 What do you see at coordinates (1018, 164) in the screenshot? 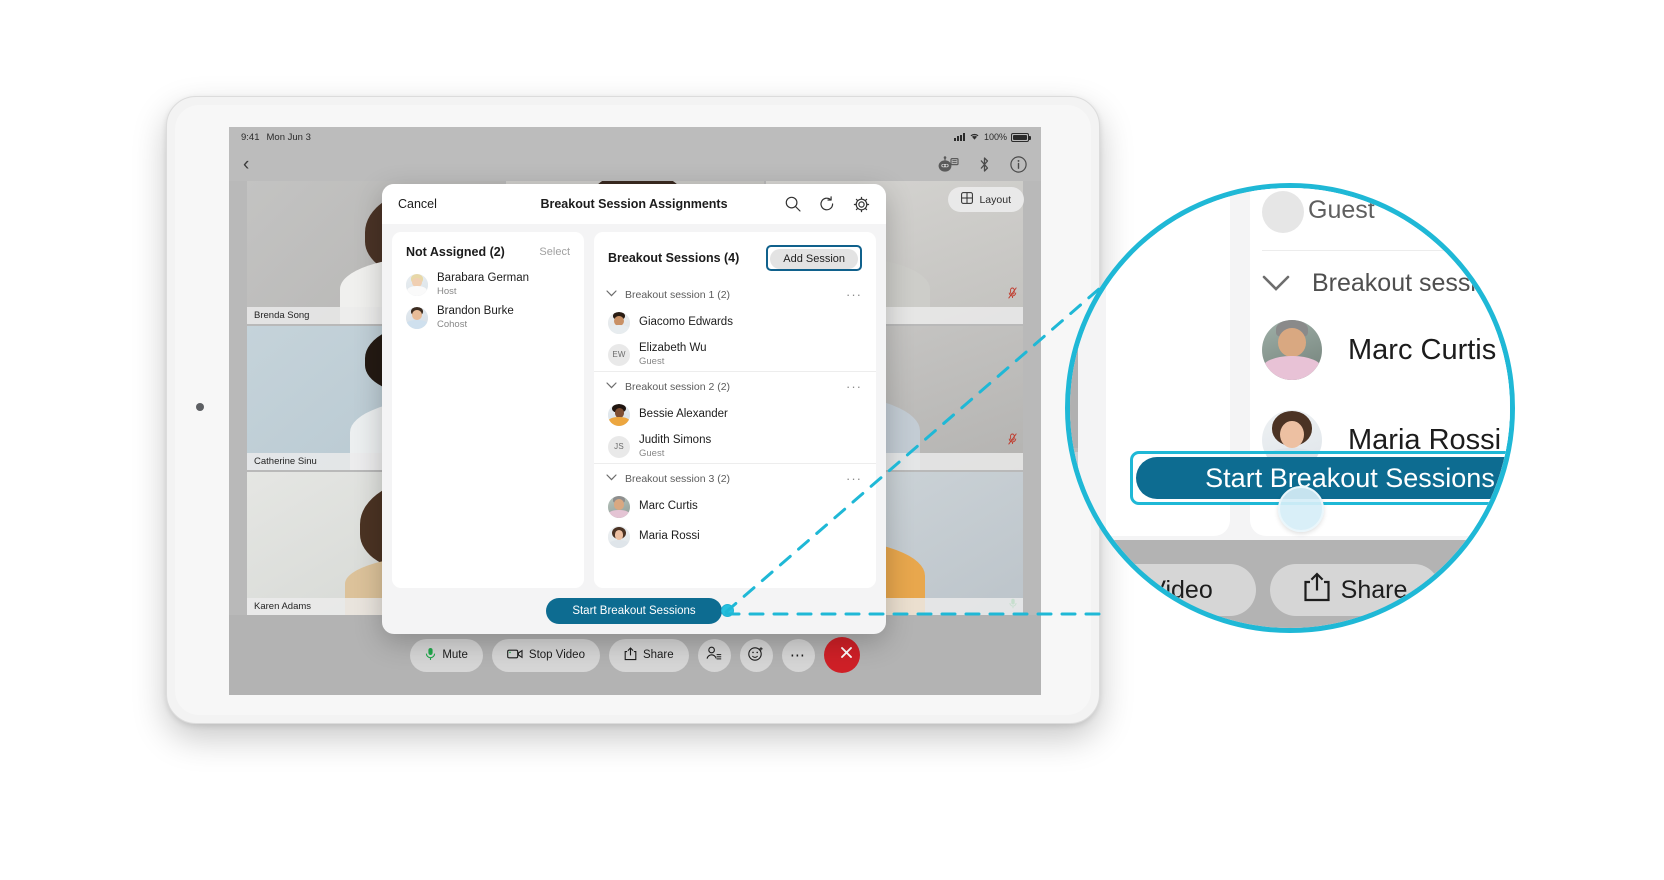
I see `info-icon` at bounding box center [1018, 164].